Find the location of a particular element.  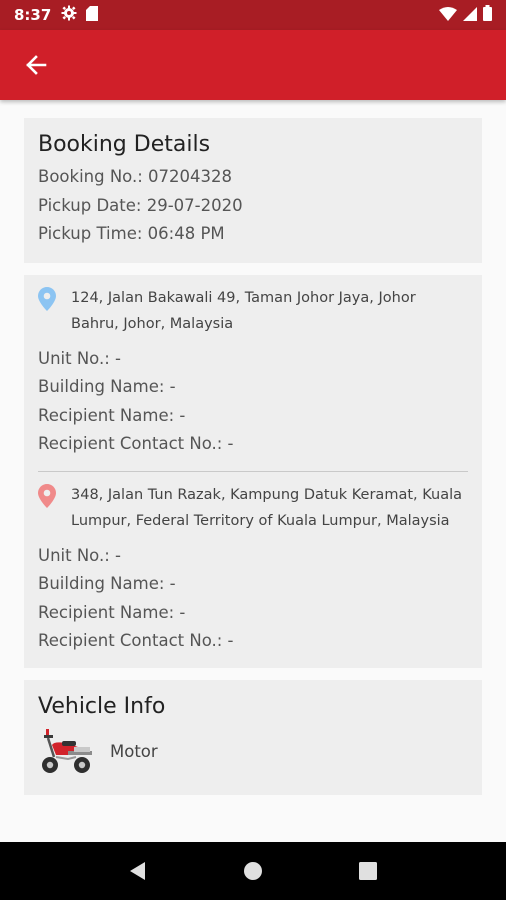

pickup-recipient-contact: Recipient Contact No.: - is located at coordinates (136, 443).